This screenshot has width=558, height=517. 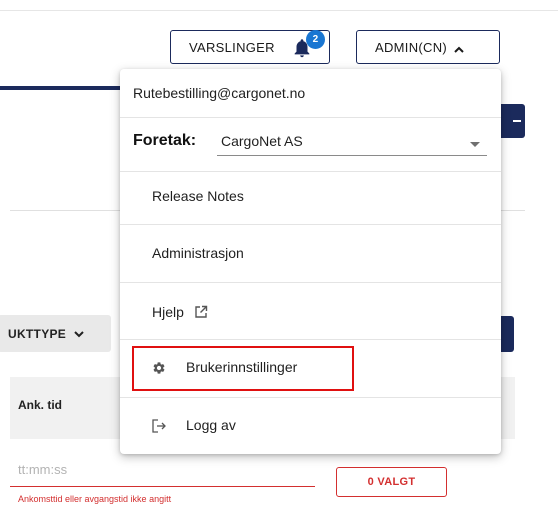 I want to click on notifications-label: VARSLINGER, so click(x=232, y=47).